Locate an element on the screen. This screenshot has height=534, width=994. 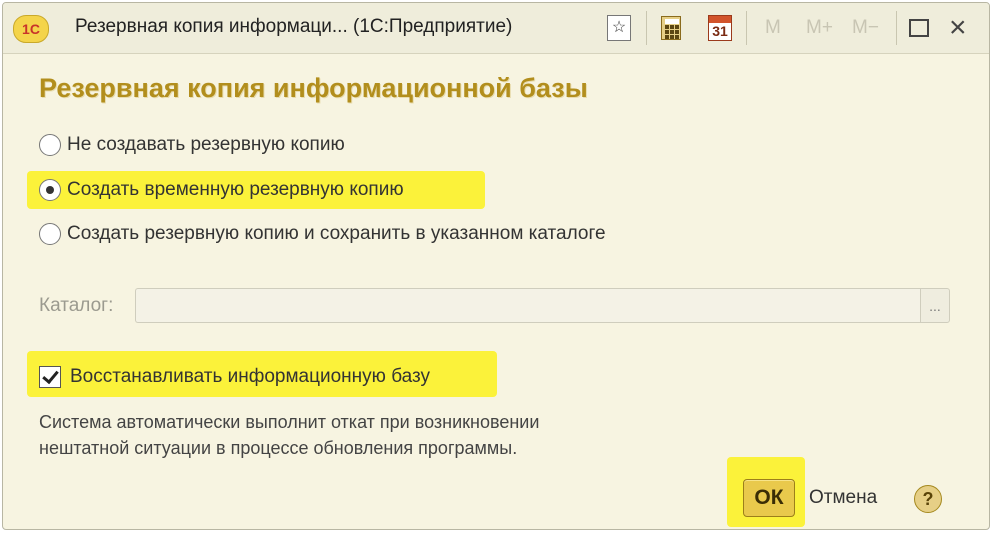
radio-no-backup: Не создавать резервную копию is located at coordinates (192, 145).